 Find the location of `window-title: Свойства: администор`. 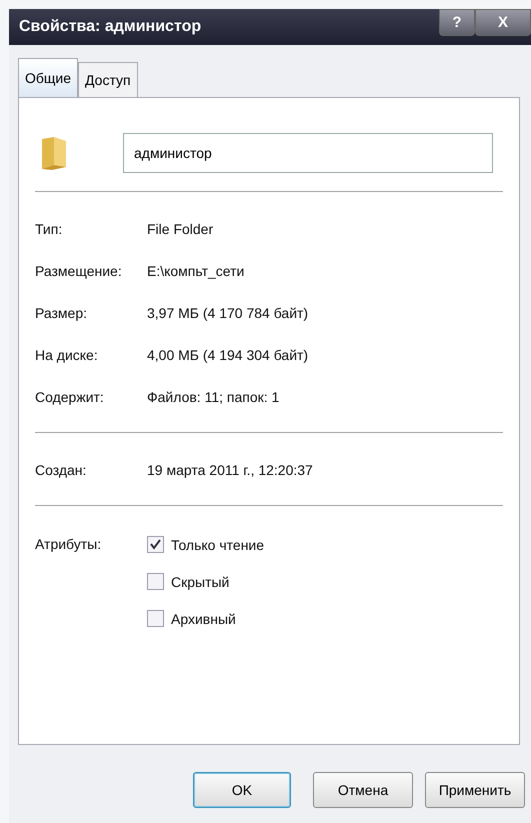

window-title: Свойства: администор is located at coordinates (110, 27).